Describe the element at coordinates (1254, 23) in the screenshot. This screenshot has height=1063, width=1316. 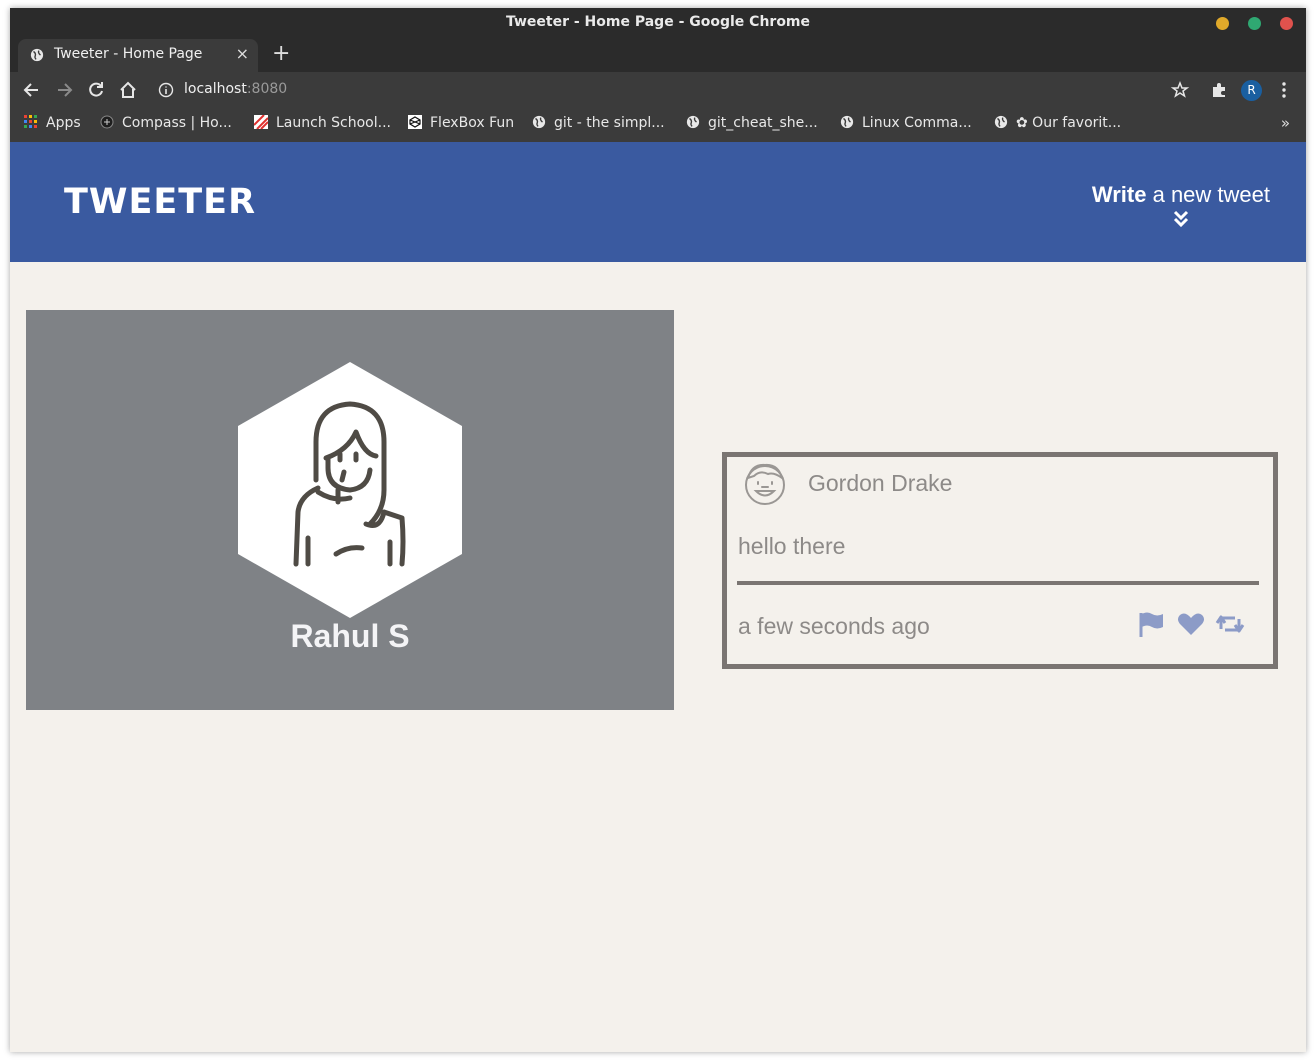
I see `maximize-button` at that location.